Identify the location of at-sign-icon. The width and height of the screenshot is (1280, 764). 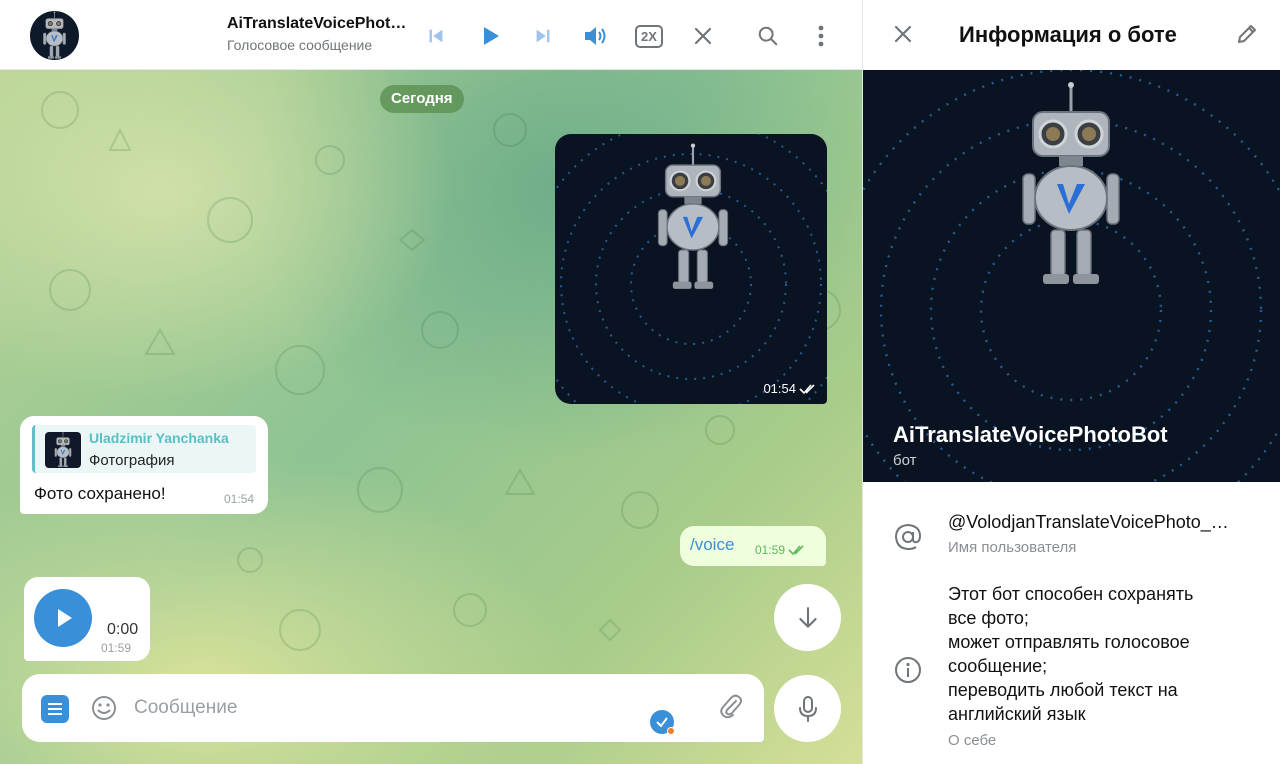
(908, 537).